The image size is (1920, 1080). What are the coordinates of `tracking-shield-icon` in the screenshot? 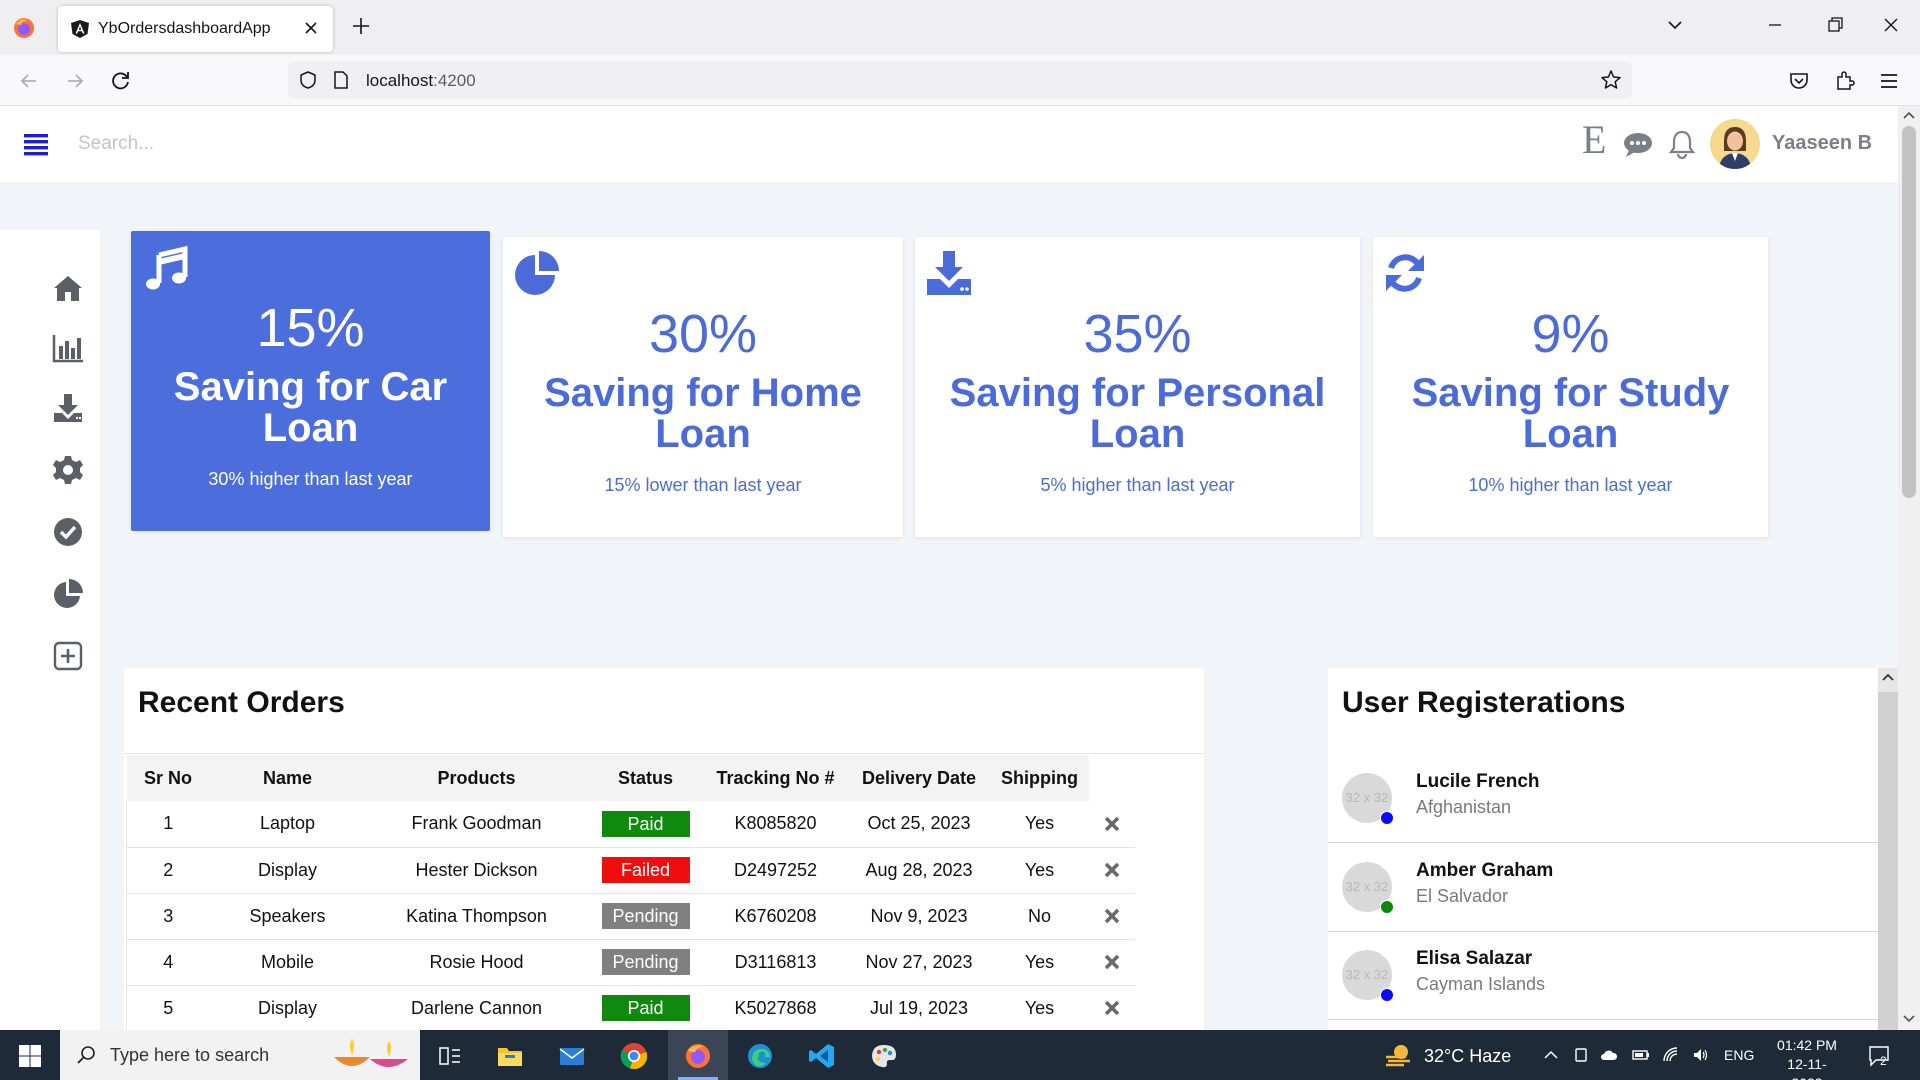 It's located at (308, 80).